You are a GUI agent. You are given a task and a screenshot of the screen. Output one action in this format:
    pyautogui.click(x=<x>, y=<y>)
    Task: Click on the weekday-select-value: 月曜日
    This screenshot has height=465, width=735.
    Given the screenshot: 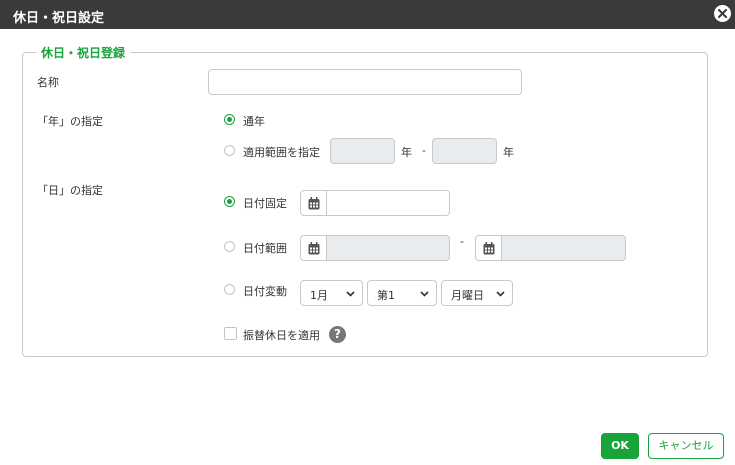 What is the action you would take?
    pyautogui.click(x=467, y=295)
    